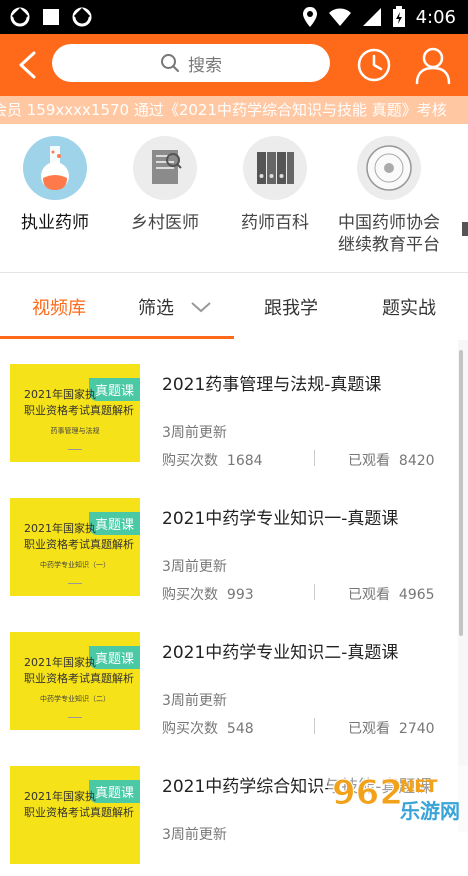 The image size is (468, 876). I want to click on watermark-suffix: NET, so click(419, 787).